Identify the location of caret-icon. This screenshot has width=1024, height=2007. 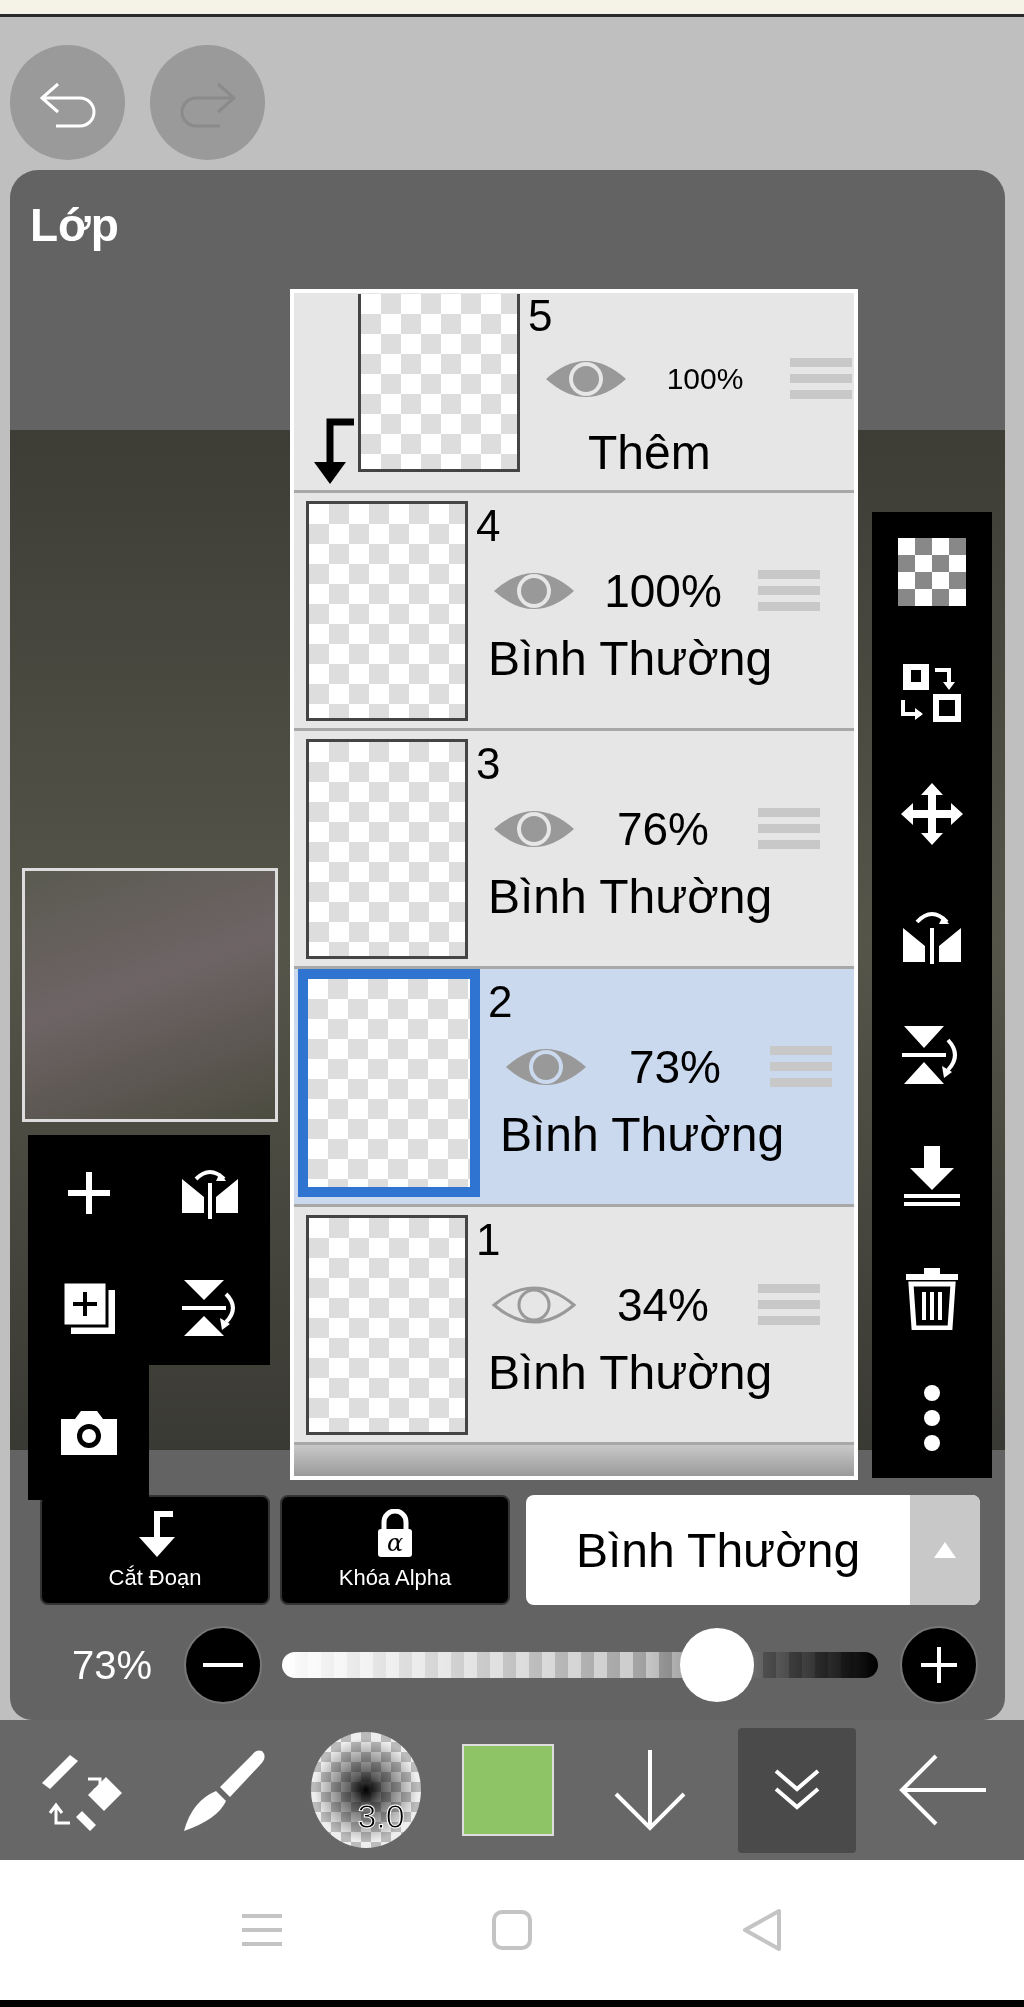
(945, 1550).